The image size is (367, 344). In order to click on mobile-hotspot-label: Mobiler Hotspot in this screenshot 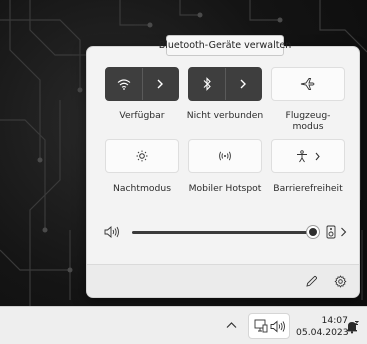, I will do `click(225, 188)`.